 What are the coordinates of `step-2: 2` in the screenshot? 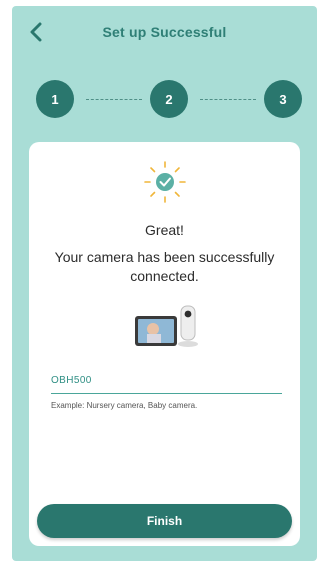 It's located at (169, 99).